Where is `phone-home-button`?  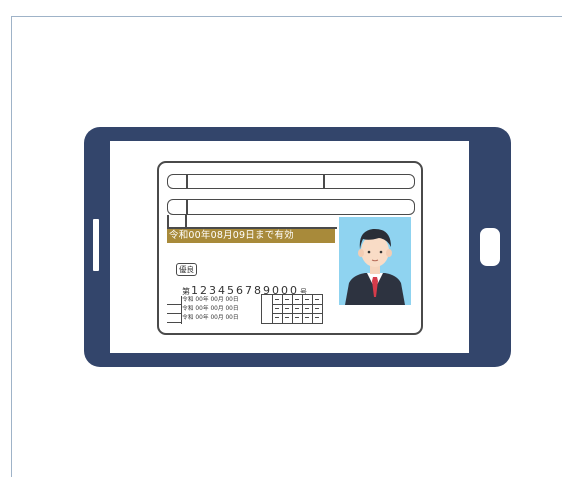
phone-home-button is located at coordinates (490, 247).